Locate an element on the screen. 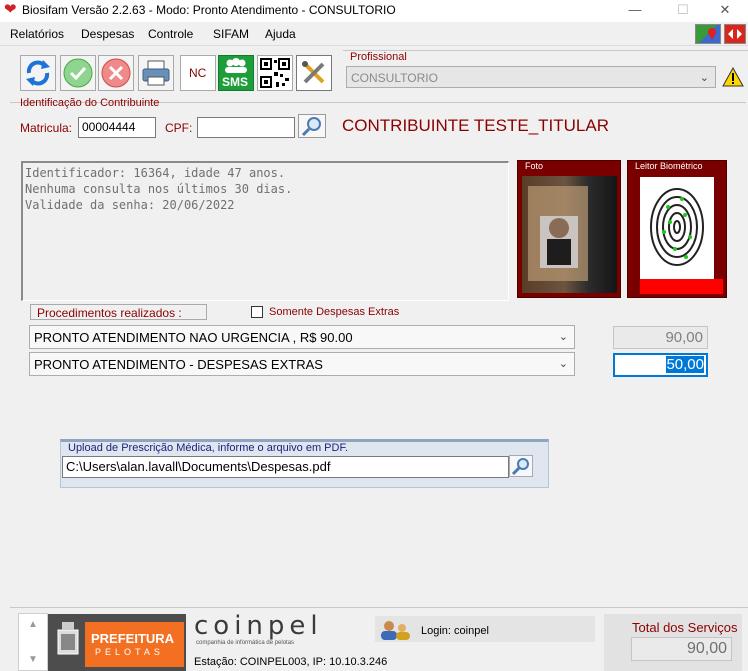  prefeitura-logo: PREFEITURA PELOTAS is located at coordinates (117, 642).